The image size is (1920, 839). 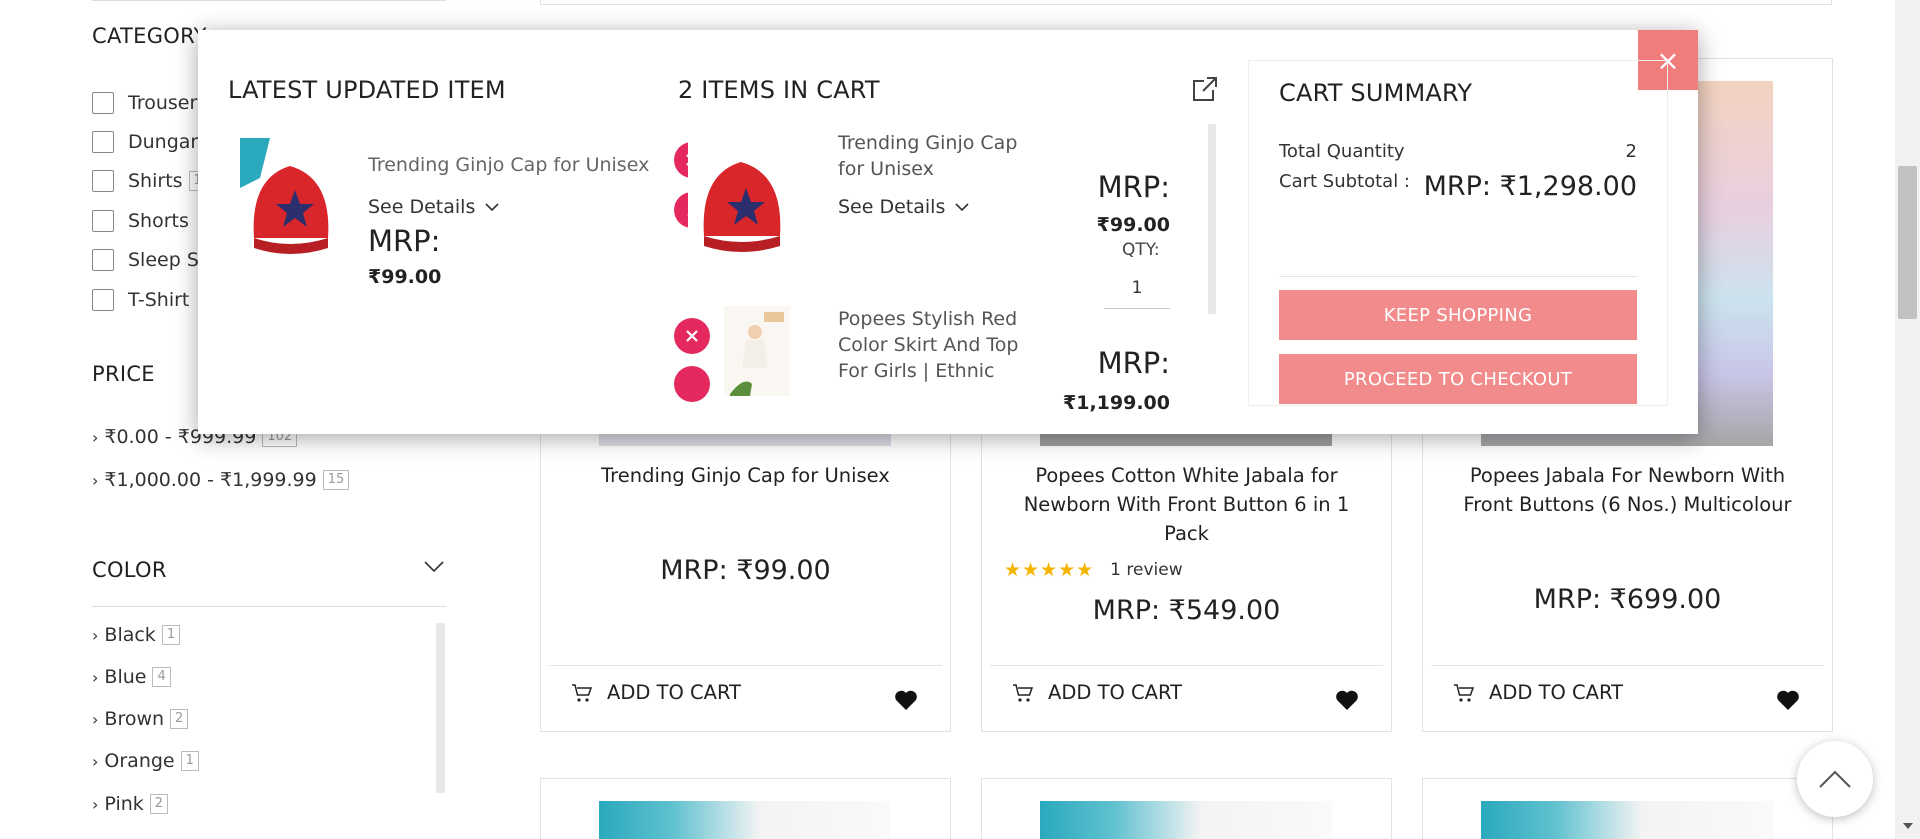 I want to click on chevron-up-icon, so click(x=1835, y=779).